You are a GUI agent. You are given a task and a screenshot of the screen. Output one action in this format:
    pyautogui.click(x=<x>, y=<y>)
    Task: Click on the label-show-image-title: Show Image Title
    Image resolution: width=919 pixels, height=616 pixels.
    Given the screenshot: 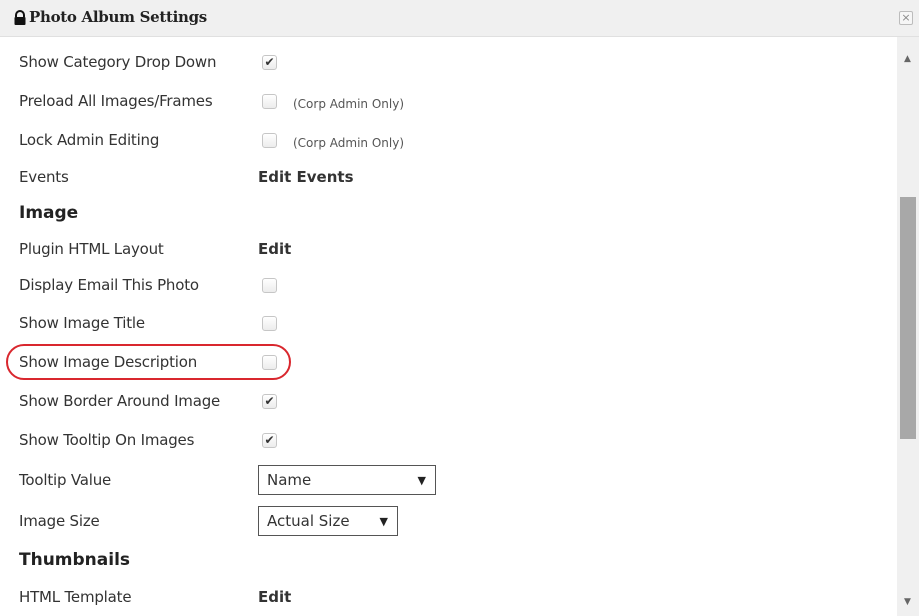 What is the action you would take?
    pyautogui.click(x=82, y=323)
    